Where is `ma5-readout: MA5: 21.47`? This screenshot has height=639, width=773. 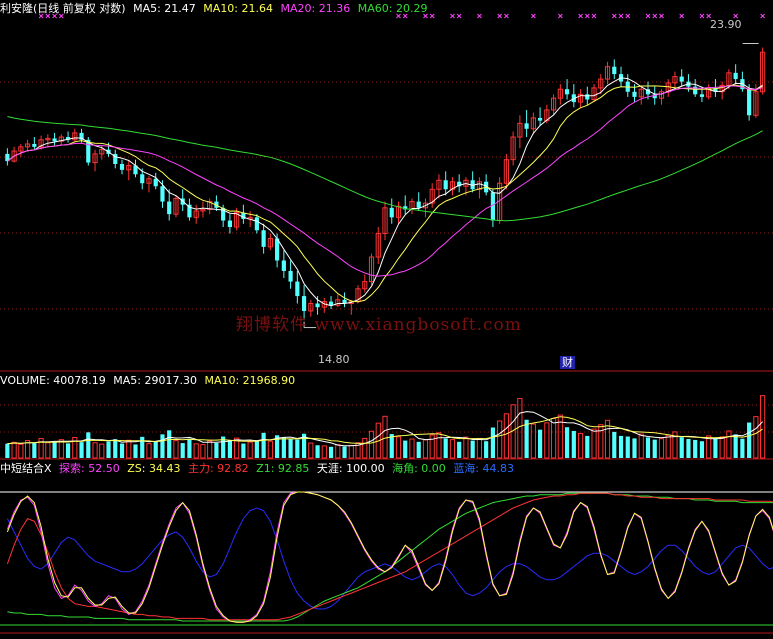
ma5-readout: MA5: 21.47 is located at coordinates (164, 8).